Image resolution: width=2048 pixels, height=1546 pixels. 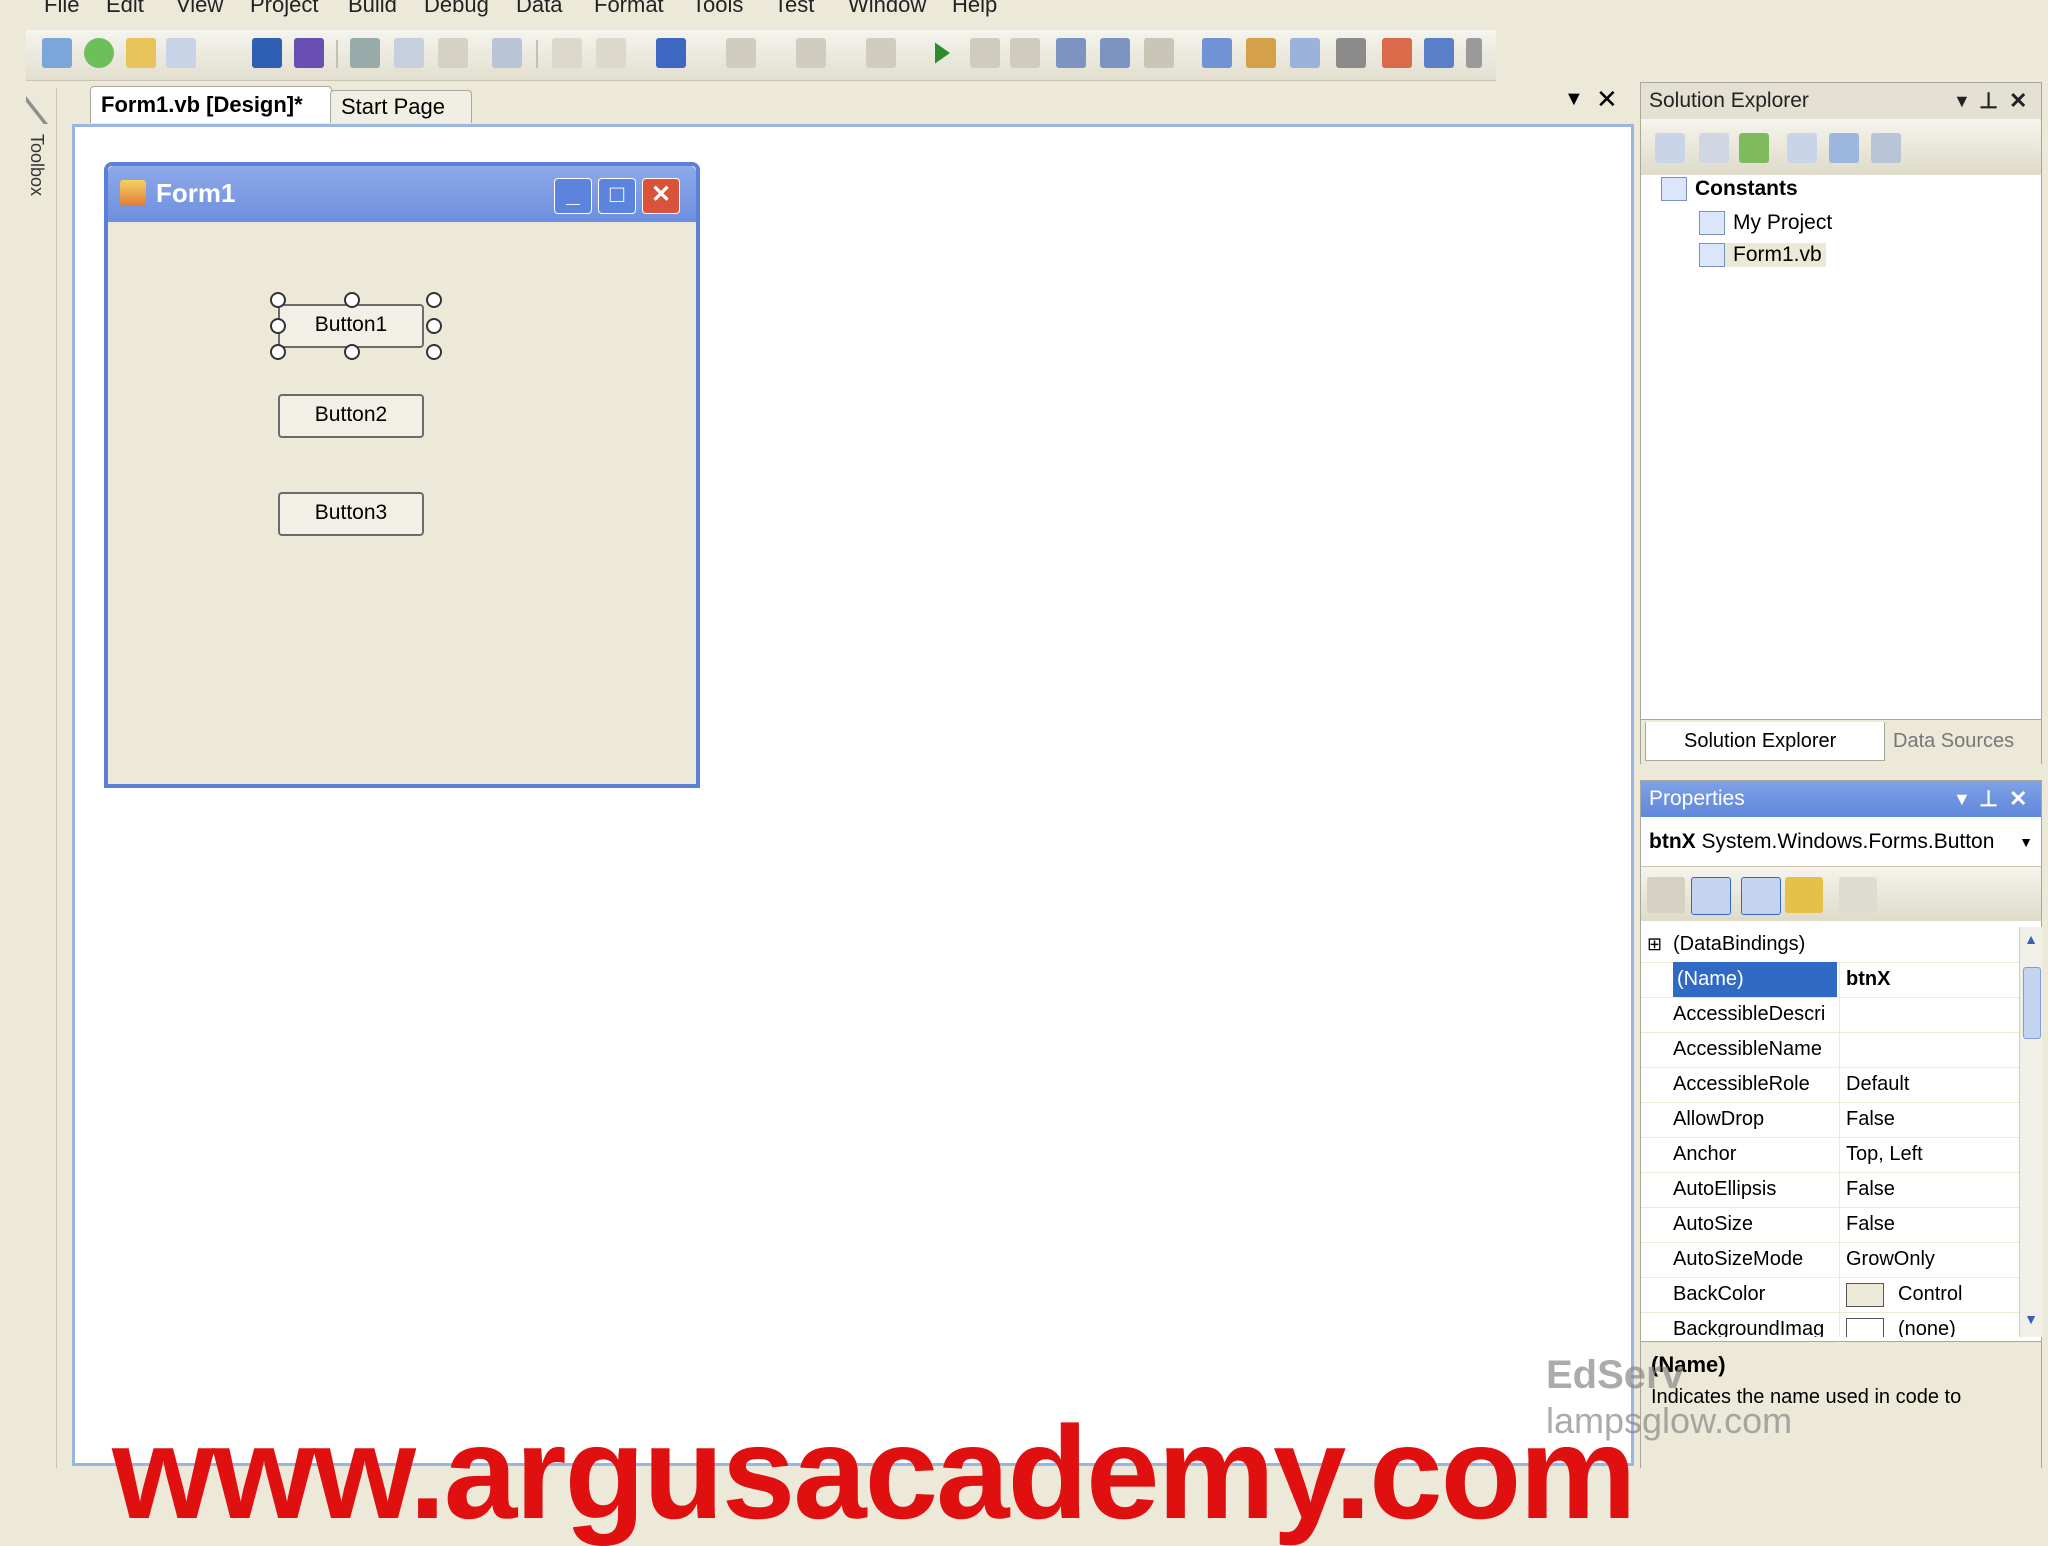 What do you see at coordinates (629, 9) in the screenshot?
I see `menu-format: Format` at bounding box center [629, 9].